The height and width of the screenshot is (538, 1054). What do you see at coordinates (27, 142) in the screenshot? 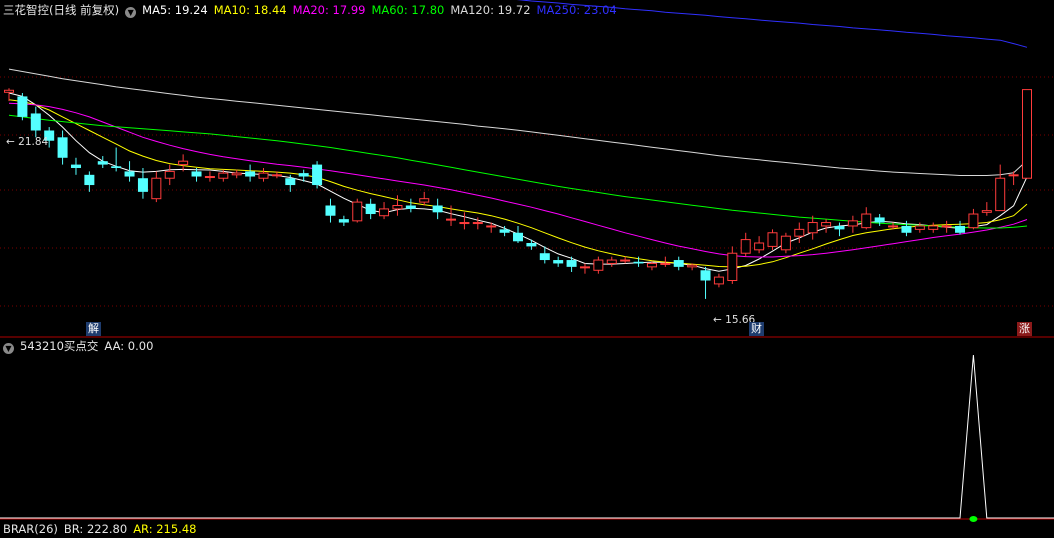
I see `high-price-label: ← 21.84` at bounding box center [27, 142].